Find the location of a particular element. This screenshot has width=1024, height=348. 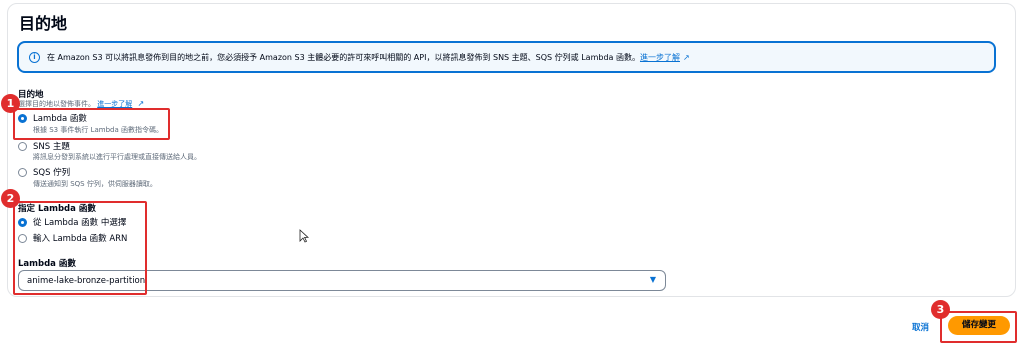

destination-description-text: 選擇目的地以發佈事件。 is located at coordinates (56, 104).